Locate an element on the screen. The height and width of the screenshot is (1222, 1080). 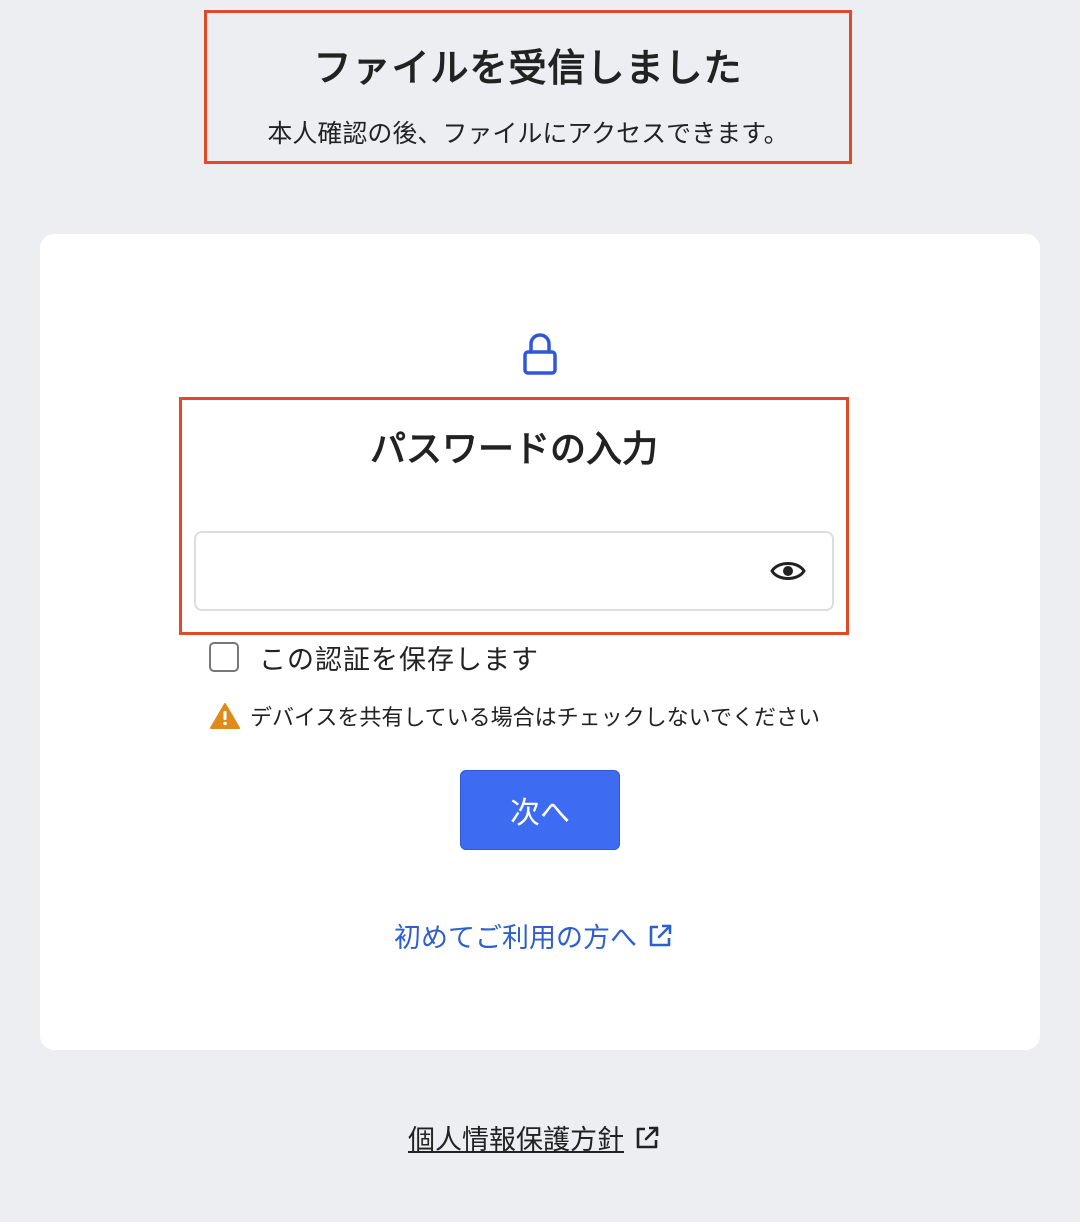
header-section: ファイルを受信しました 本人確認の後、ファイルにアクセスできます。 is located at coordinates (528, 87).